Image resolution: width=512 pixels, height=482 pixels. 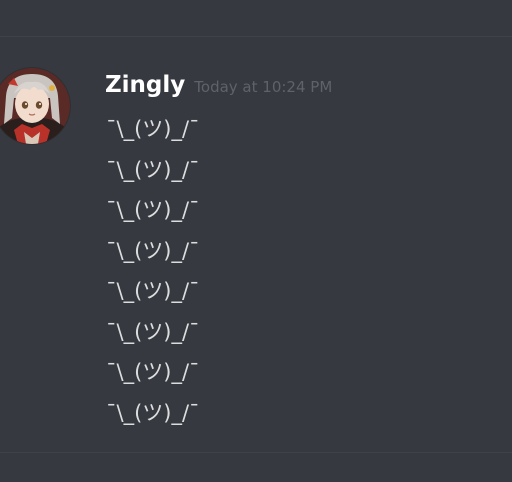 I want to click on user-avatar, so click(x=35, y=106).